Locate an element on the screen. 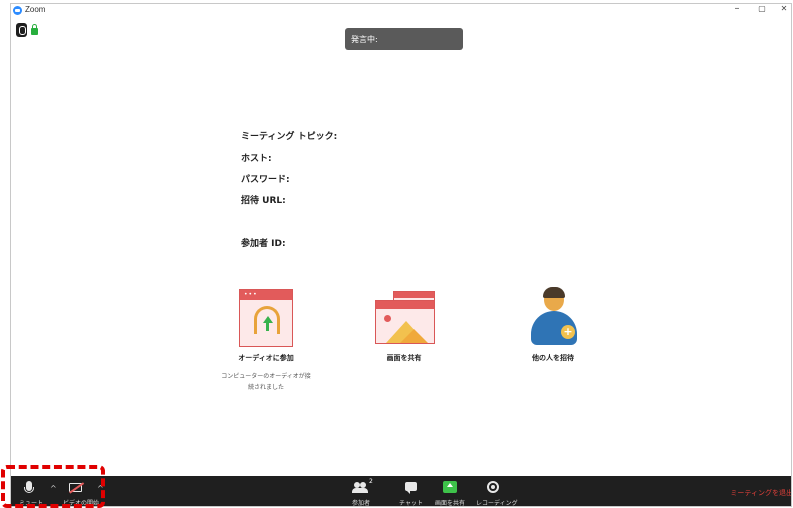 This screenshot has width=793, height=508. leave-meeting-button: ミーティングを退出 is located at coordinates (760, 493).